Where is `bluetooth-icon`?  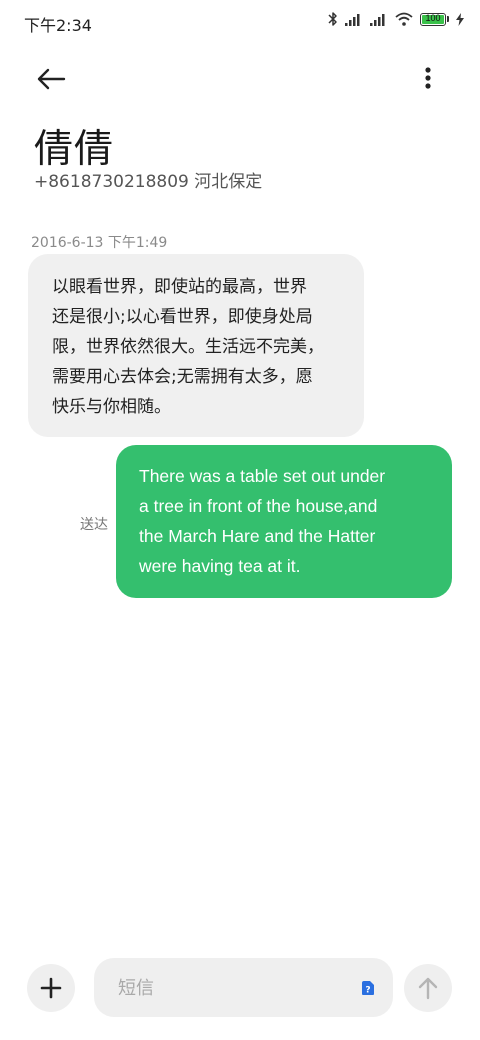
bluetooth-icon is located at coordinates (332, 19).